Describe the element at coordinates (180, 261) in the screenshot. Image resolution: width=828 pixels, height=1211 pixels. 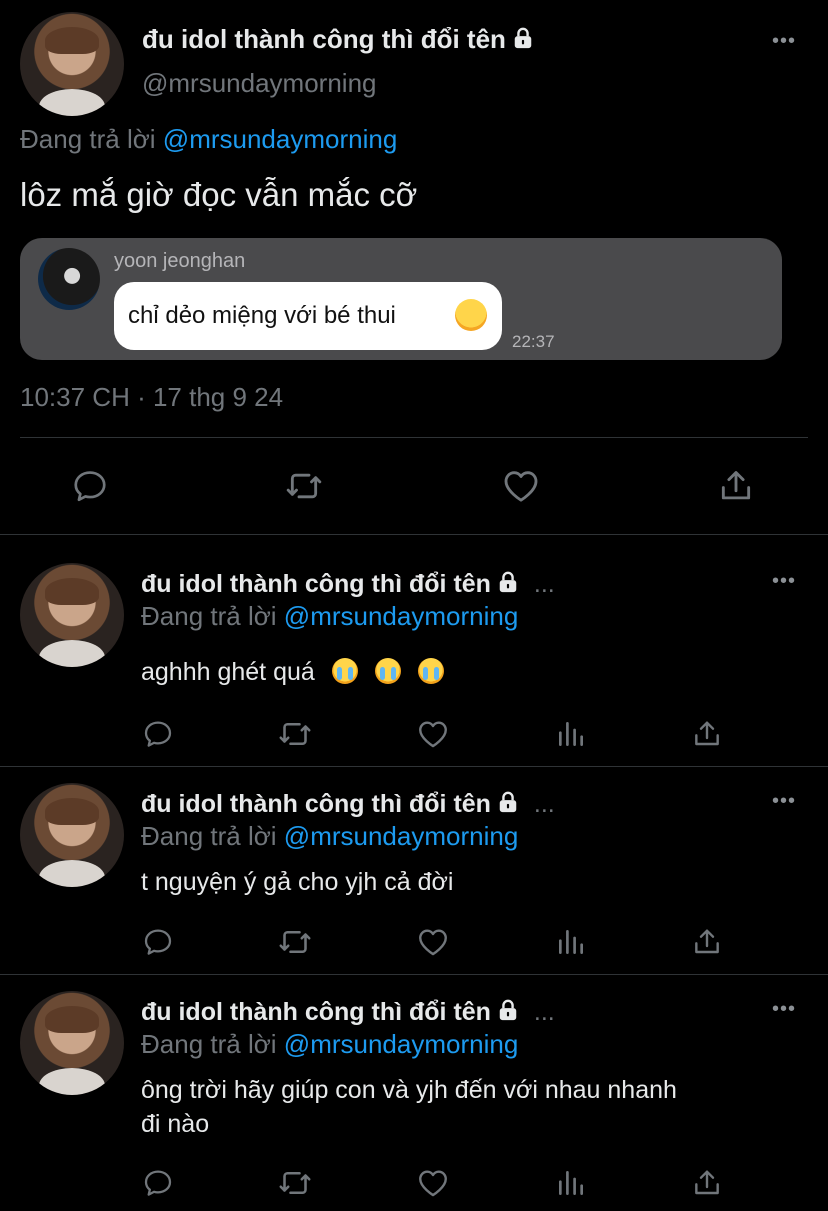
I see `sender-name: yoon jeonghan` at that location.